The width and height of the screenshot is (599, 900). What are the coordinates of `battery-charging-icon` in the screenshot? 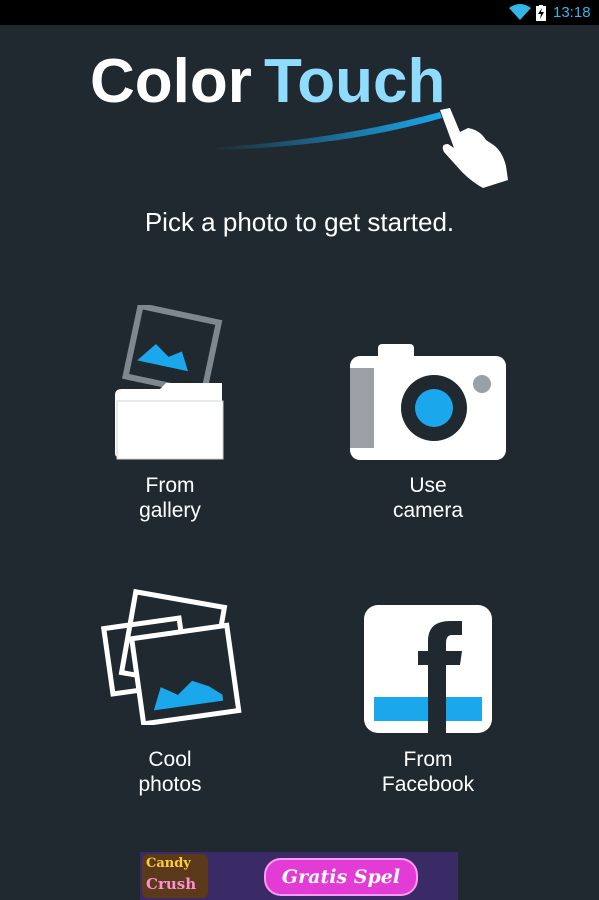 It's located at (541, 13).